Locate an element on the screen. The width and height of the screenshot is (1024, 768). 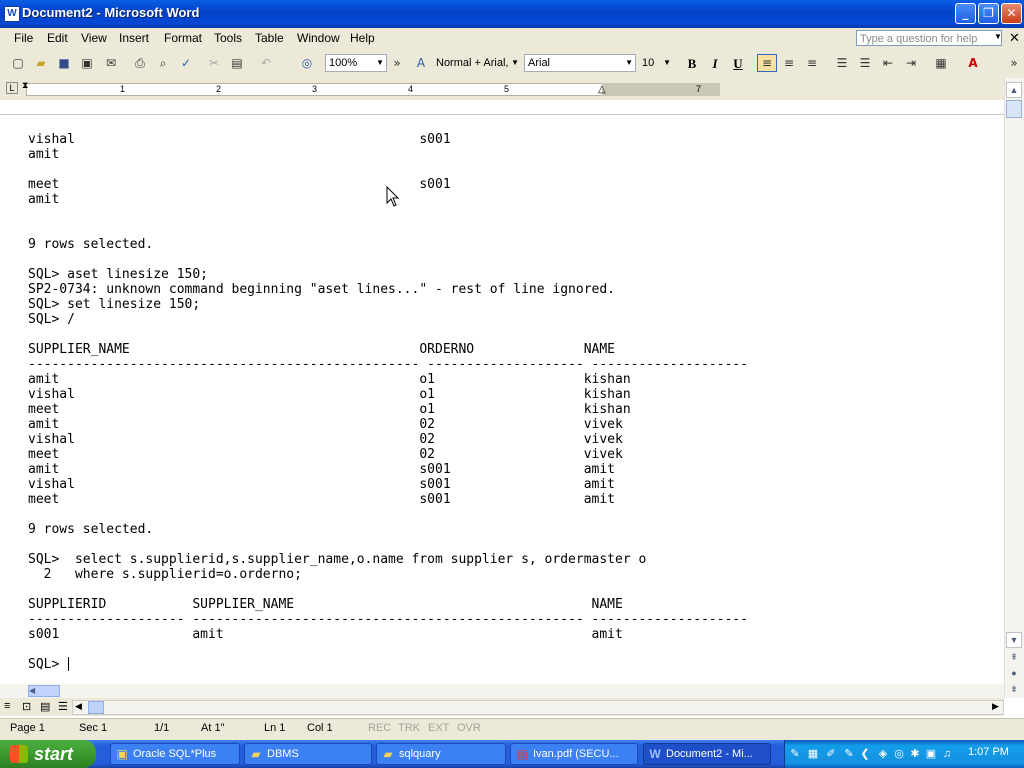
italic-button: I is located at coordinates (715, 63).